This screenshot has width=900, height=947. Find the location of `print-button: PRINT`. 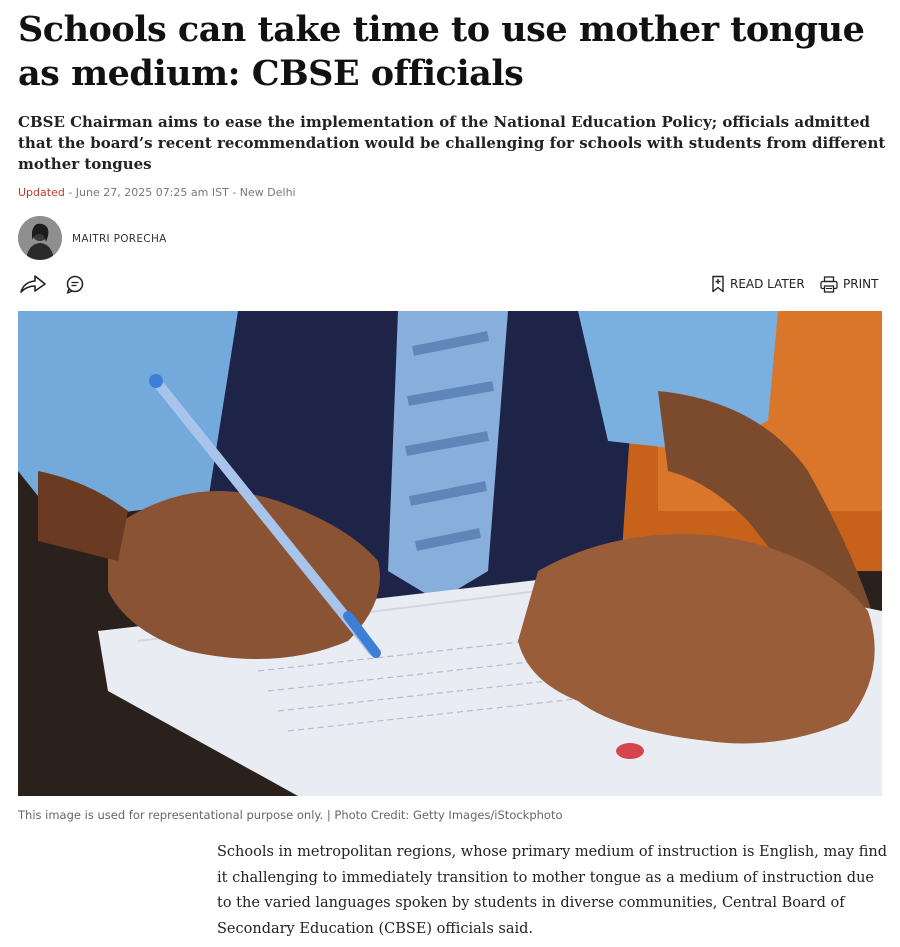

print-button: PRINT is located at coordinates (849, 284).